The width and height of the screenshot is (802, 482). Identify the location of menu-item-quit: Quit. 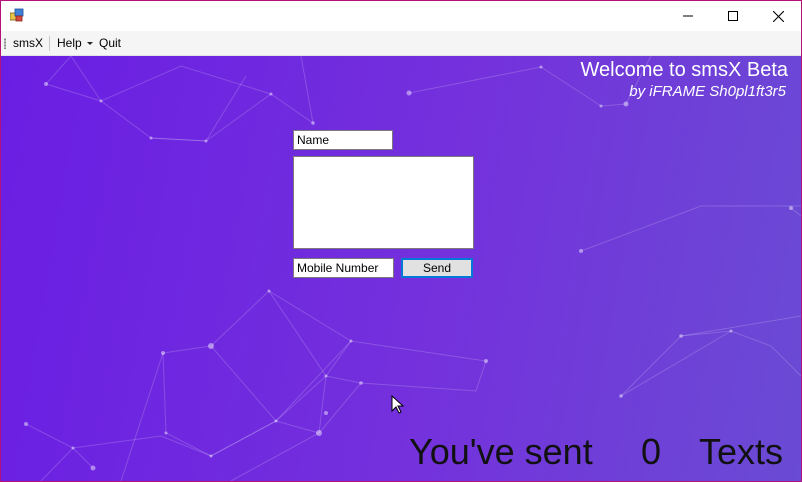
(110, 43).